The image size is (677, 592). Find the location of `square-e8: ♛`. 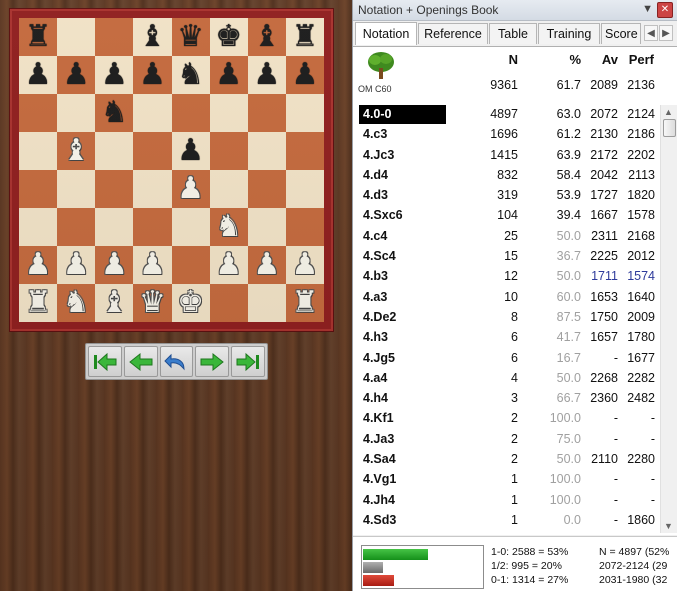

square-e8: ♛ is located at coordinates (190, 37).